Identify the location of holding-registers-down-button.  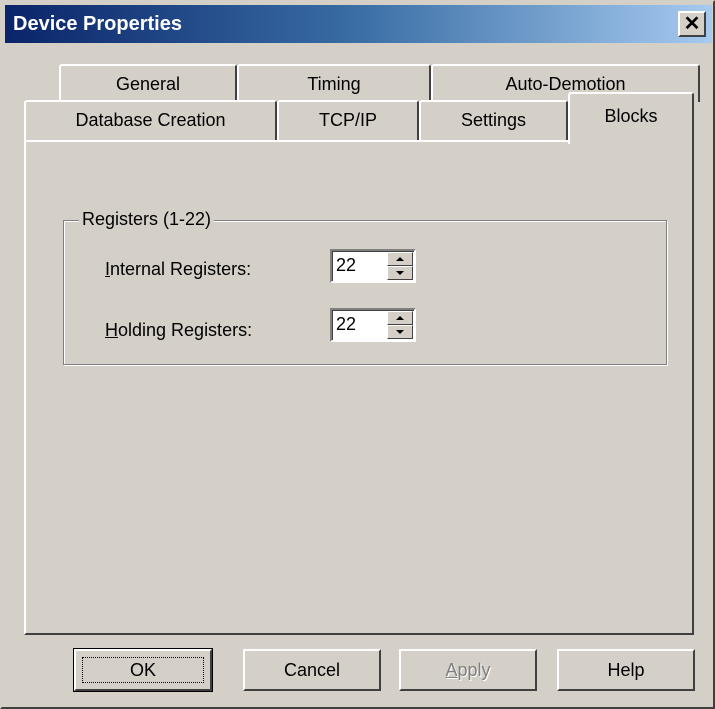
(400, 332).